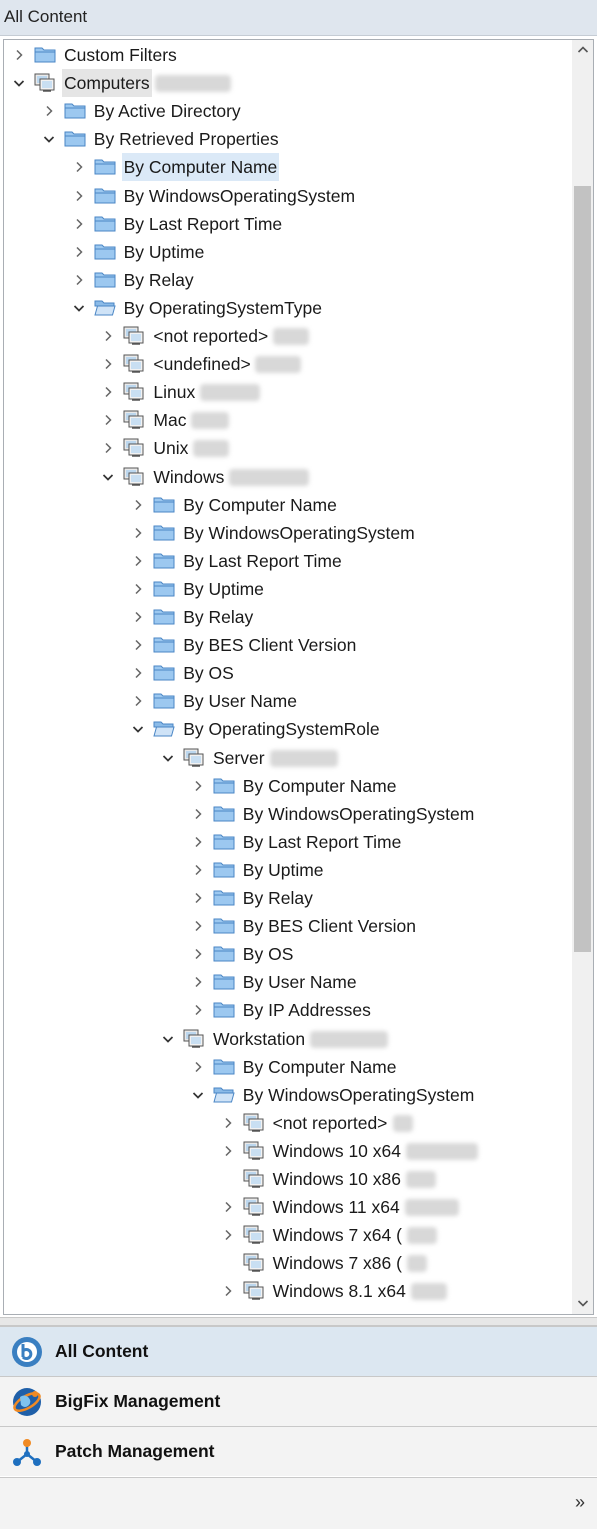  Describe the element at coordinates (223, 307) in the screenshot. I see `tree-node-label: By OperatingSystemType` at that location.